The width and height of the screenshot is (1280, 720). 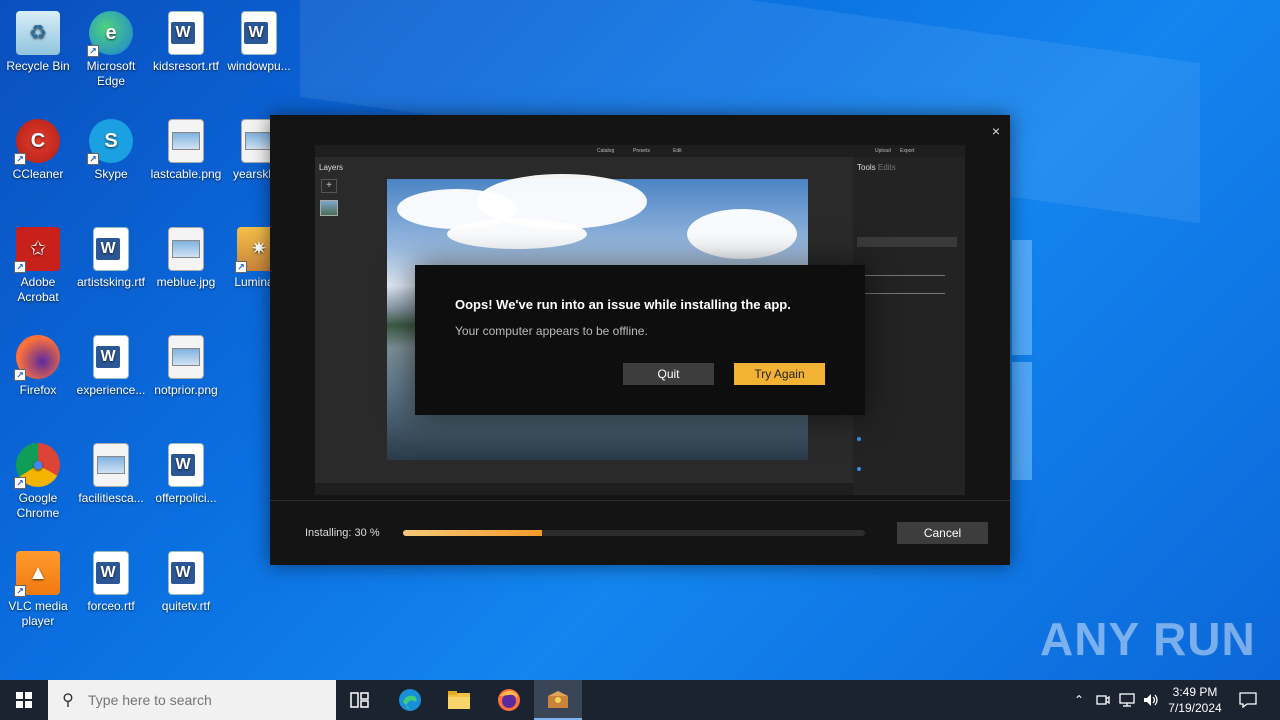 I want to click on desktop-icon: Wquitetv.rtf, so click(x=186, y=579).